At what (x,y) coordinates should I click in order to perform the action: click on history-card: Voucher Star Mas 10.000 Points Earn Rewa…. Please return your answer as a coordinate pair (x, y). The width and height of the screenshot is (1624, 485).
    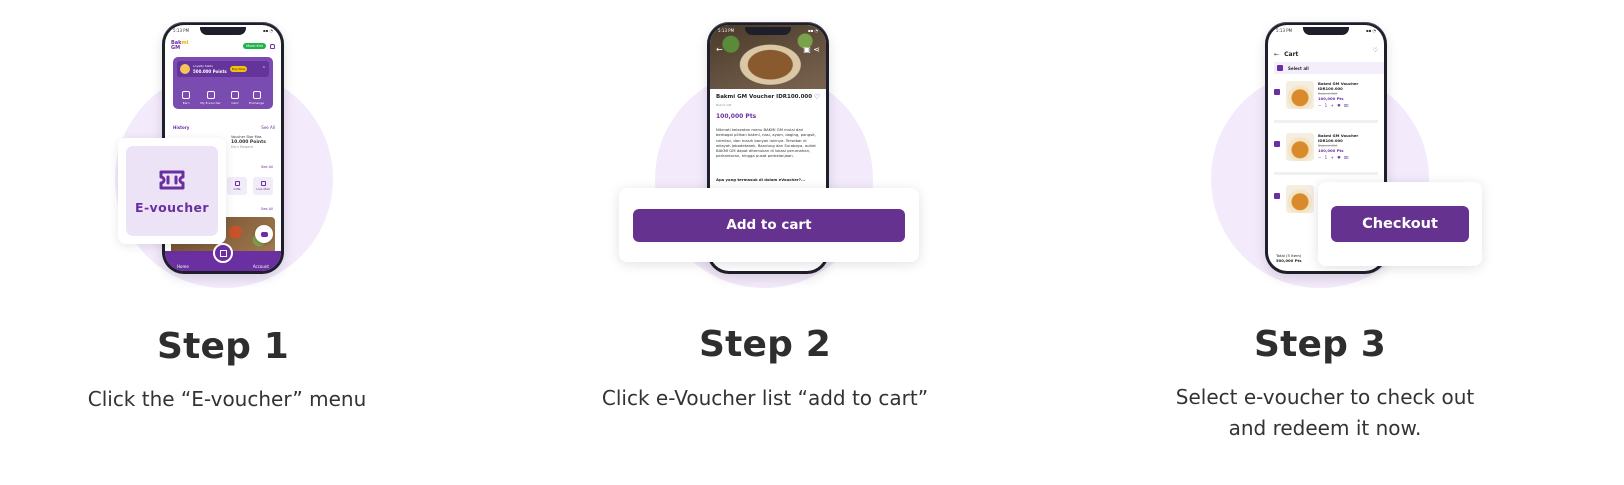
    Looking at the image, I should click on (256, 148).